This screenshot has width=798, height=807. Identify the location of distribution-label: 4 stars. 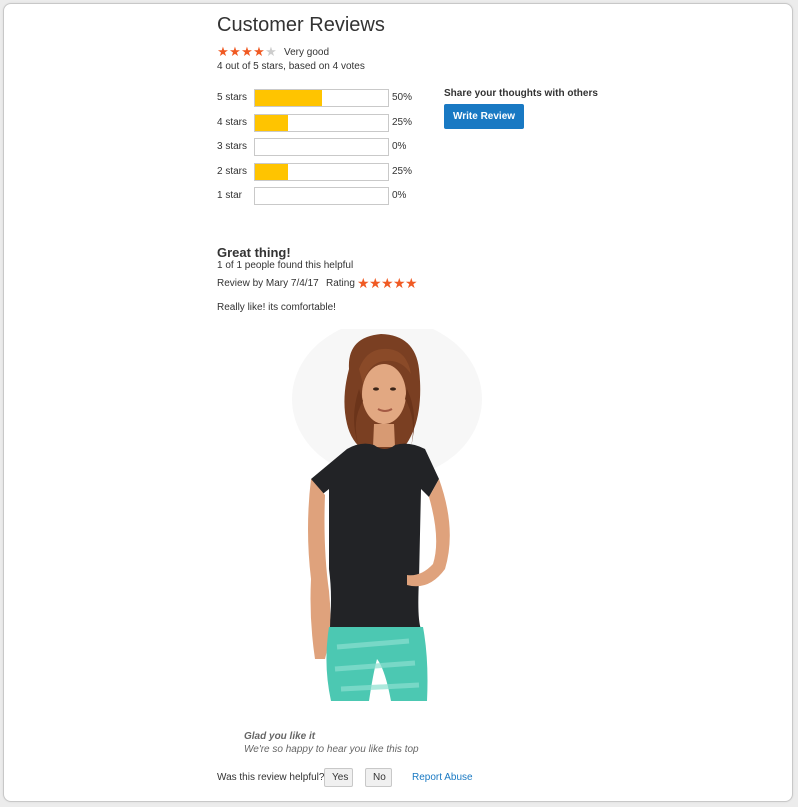
(232, 122).